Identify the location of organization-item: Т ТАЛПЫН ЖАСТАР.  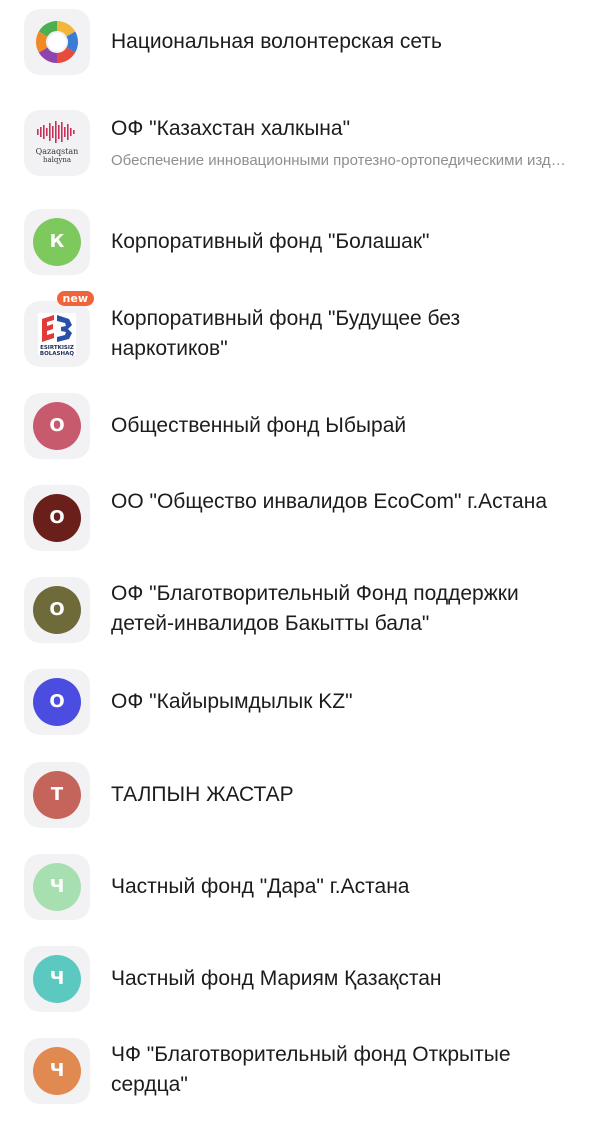
(300, 808).